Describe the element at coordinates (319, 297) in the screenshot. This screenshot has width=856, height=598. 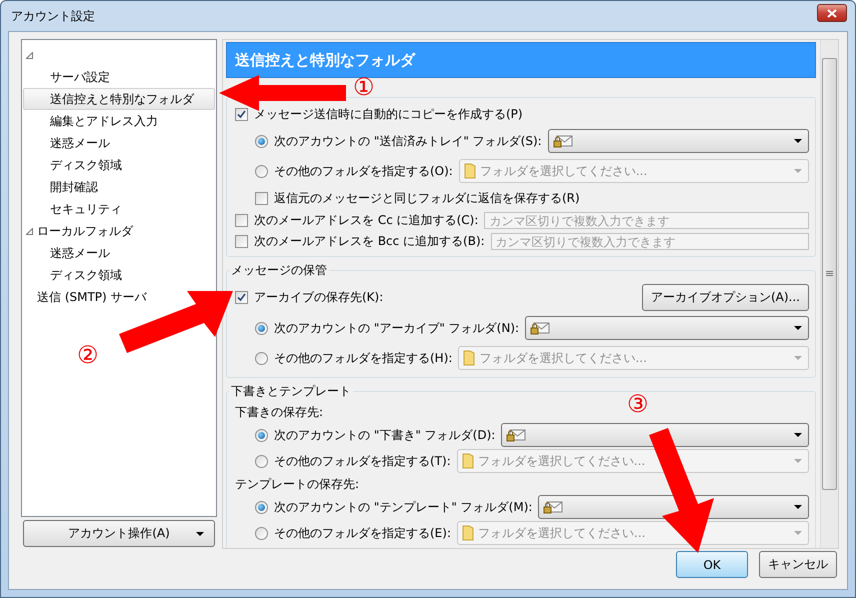
I see `checkbox-label: アーカイブの保存先(K):` at that location.